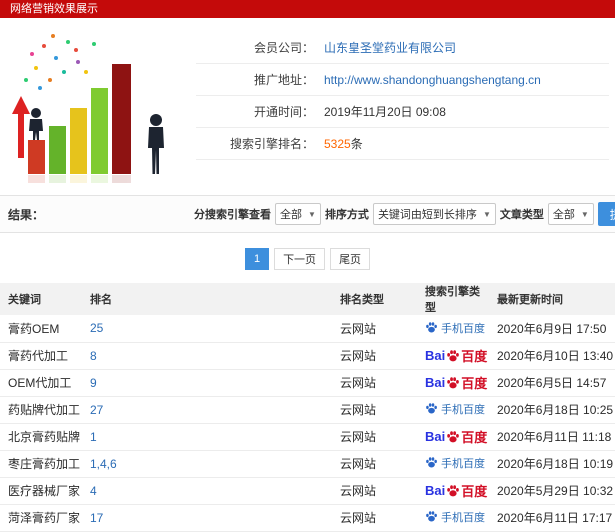 The width and height of the screenshot is (615, 532). Describe the element at coordinates (552, 329) in the screenshot. I see `updated-cell: 2020年6月9日 17:50` at that location.